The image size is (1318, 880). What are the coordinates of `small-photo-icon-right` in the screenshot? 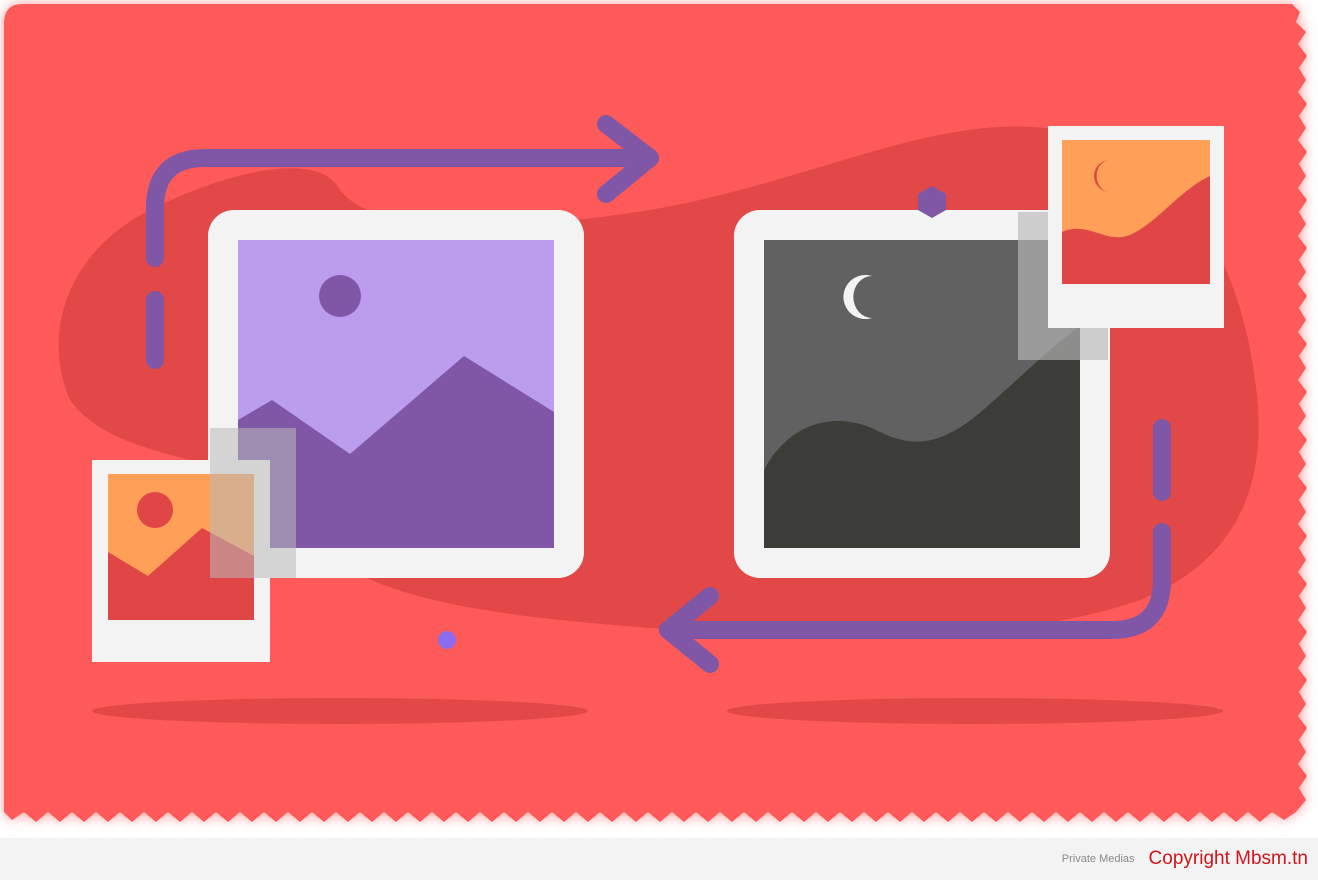 It's located at (1136, 227).